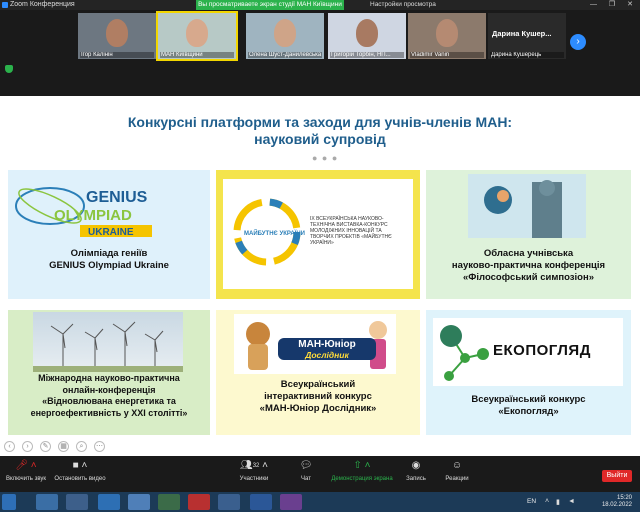 This screenshot has height=512, width=640. I want to click on participant-name: Олена Шуст-Данилевська, so click(285, 55).